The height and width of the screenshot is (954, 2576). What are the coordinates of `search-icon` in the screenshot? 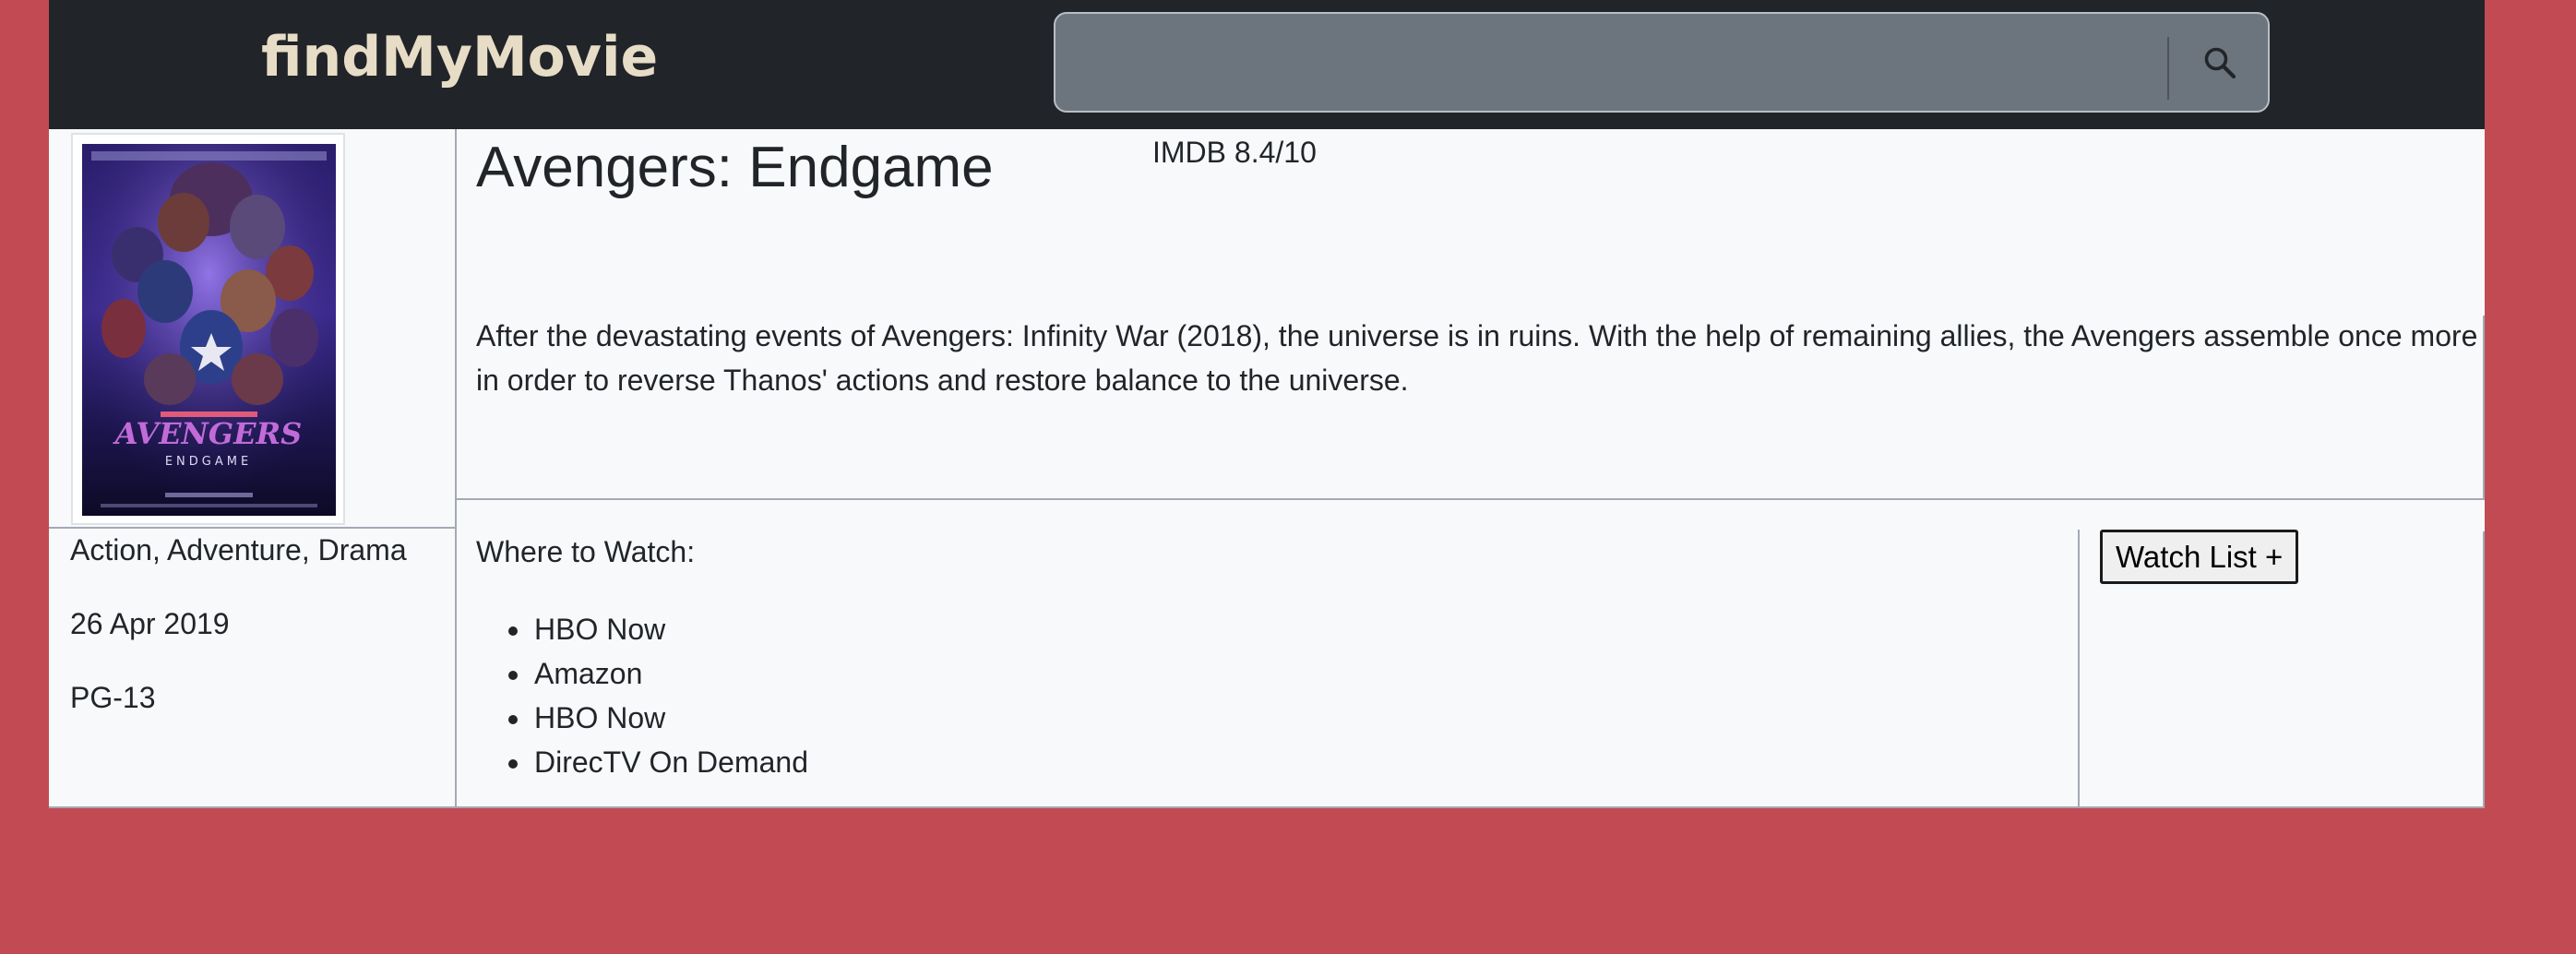 It's located at (2220, 62).